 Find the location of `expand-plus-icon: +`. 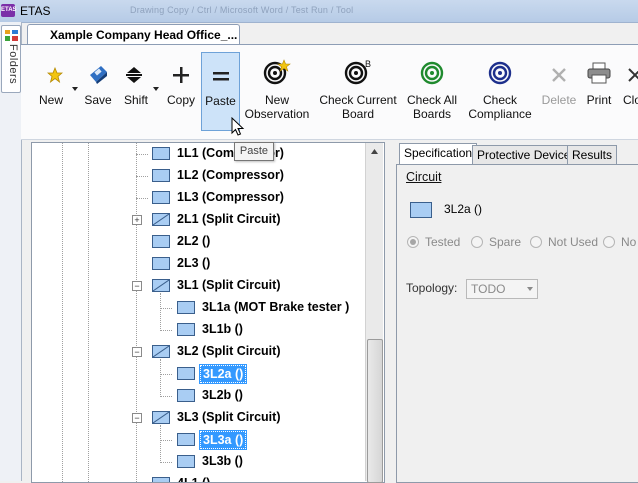

expand-plus-icon: + is located at coordinates (137, 220).